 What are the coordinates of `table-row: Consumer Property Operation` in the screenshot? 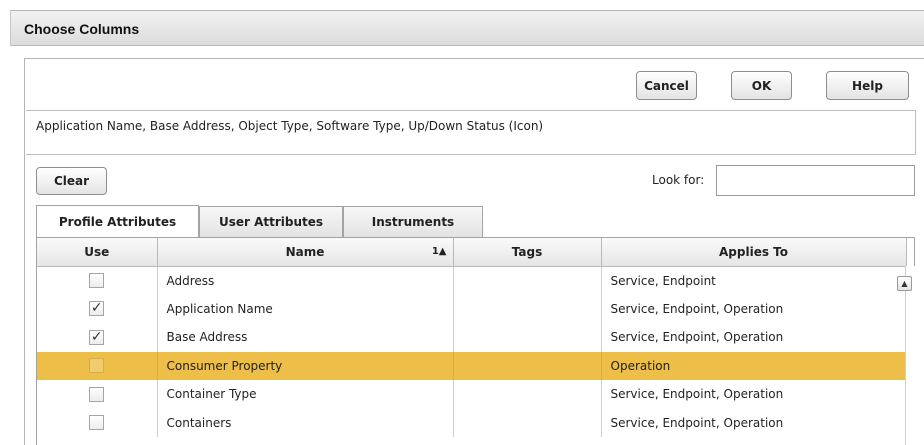 It's located at (472, 365).